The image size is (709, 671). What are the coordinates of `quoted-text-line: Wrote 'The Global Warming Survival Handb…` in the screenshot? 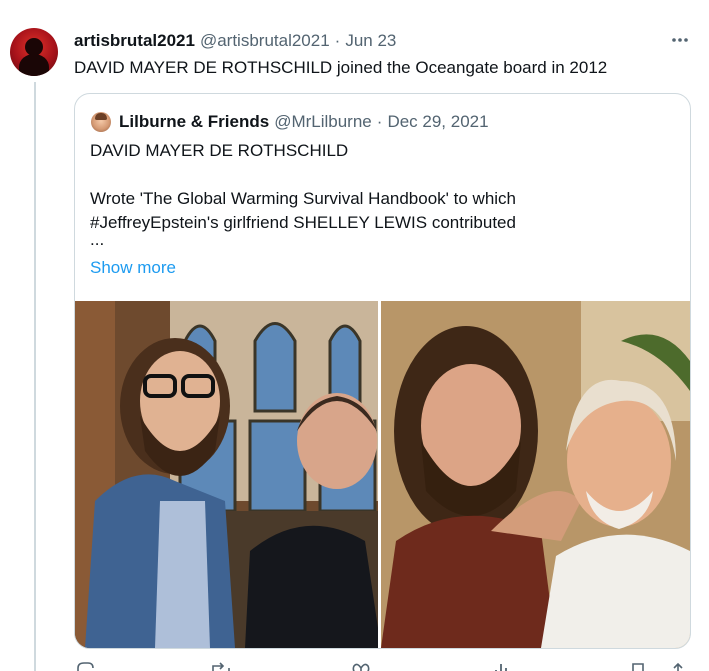 It's located at (303, 198).